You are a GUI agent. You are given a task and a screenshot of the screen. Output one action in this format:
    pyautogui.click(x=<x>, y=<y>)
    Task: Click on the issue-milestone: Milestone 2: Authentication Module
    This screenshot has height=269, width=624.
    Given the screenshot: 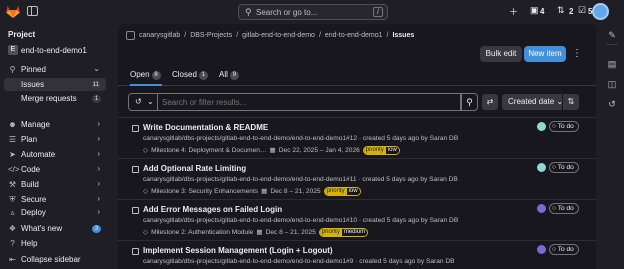 What is the action you would take?
    pyautogui.click(x=202, y=232)
    